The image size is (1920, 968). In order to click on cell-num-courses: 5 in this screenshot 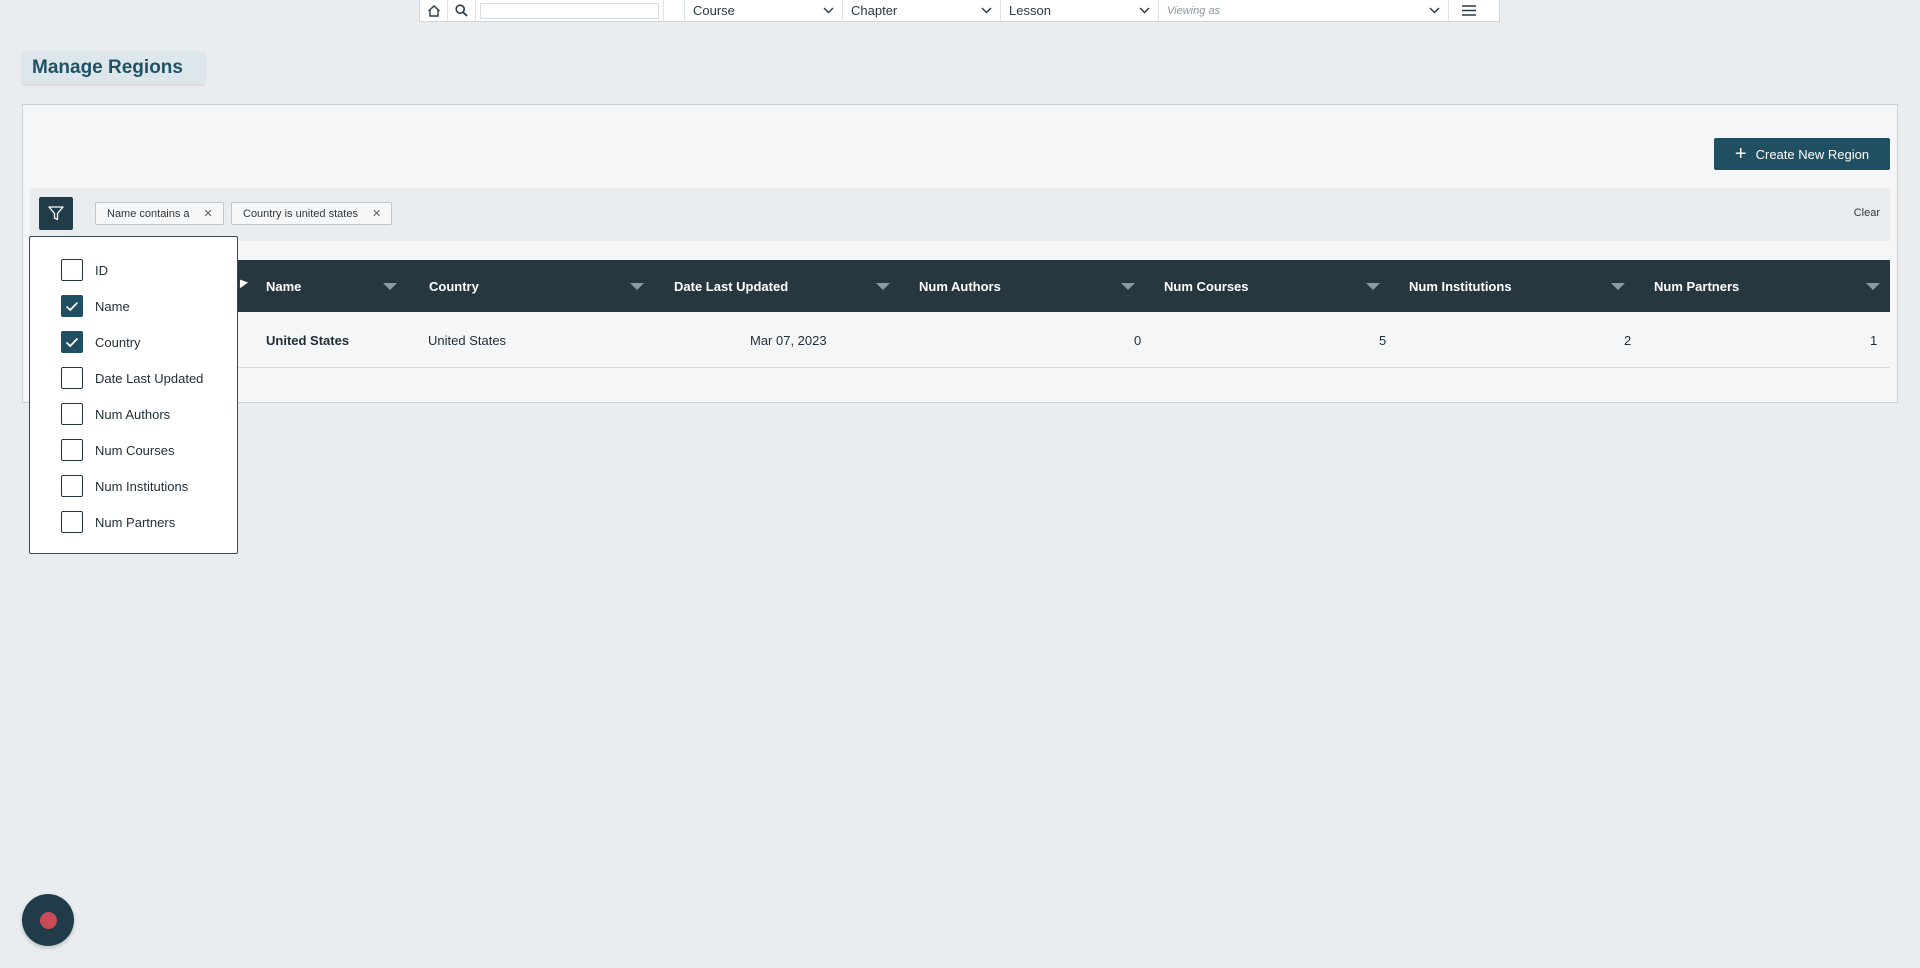, I will do `click(1383, 340)`.